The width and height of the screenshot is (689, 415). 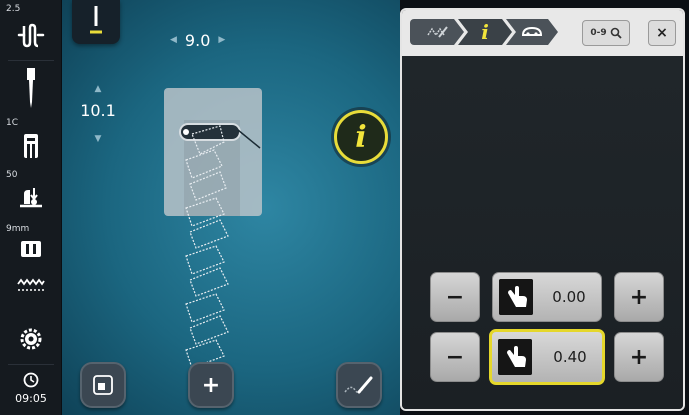 I want to click on decrease-button-1: −, so click(x=455, y=297).